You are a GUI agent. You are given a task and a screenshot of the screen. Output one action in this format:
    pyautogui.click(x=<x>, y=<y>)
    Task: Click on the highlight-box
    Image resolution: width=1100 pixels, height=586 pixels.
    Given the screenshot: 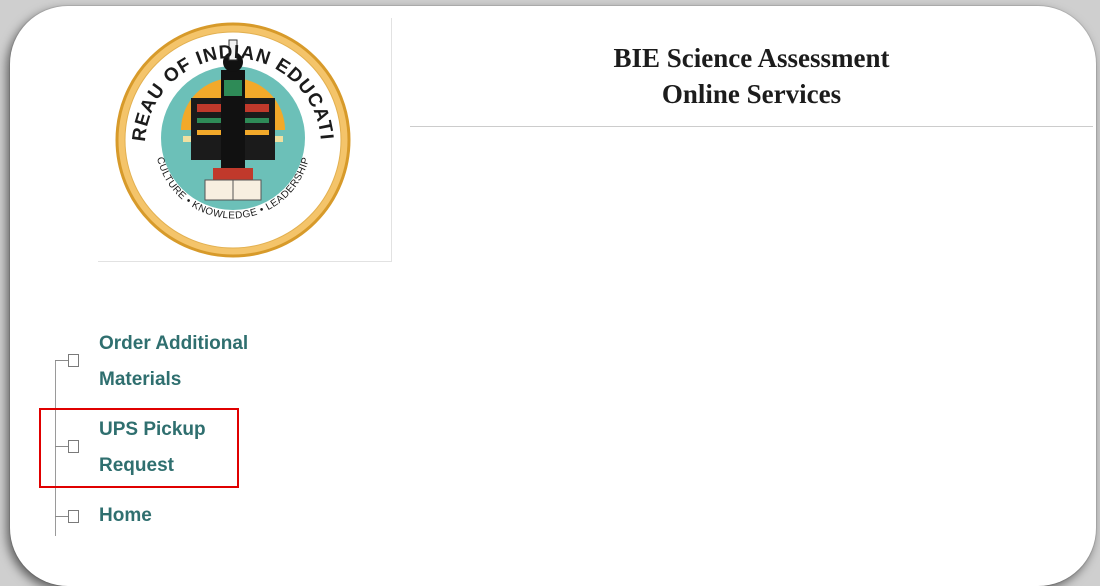 What is the action you would take?
    pyautogui.click(x=139, y=448)
    